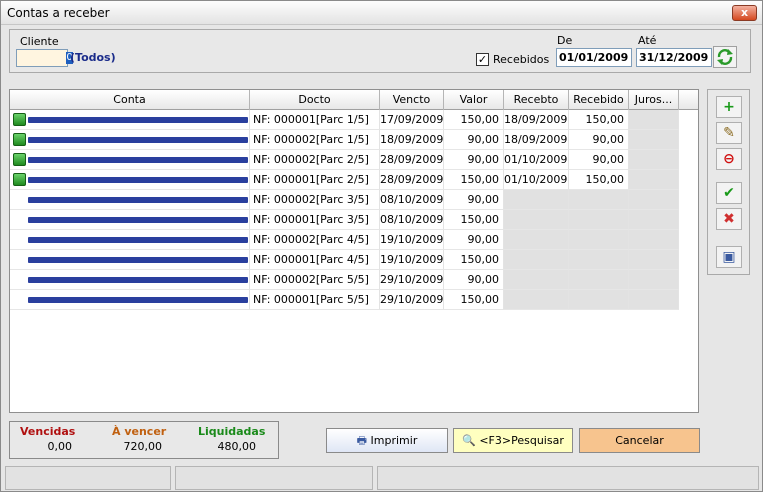 This screenshot has height=492, width=763. What do you see at coordinates (599, 180) in the screenshot?
I see `recebido-cell: 150,00` at bounding box center [599, 180].